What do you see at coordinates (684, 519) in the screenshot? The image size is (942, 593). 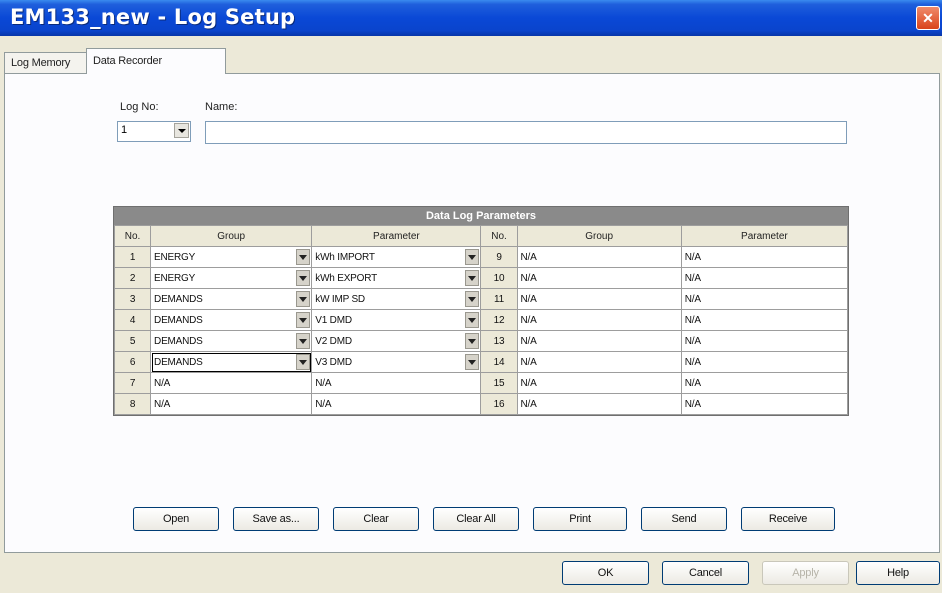 I see `send-button: Send` at bounding box center [684, 519].